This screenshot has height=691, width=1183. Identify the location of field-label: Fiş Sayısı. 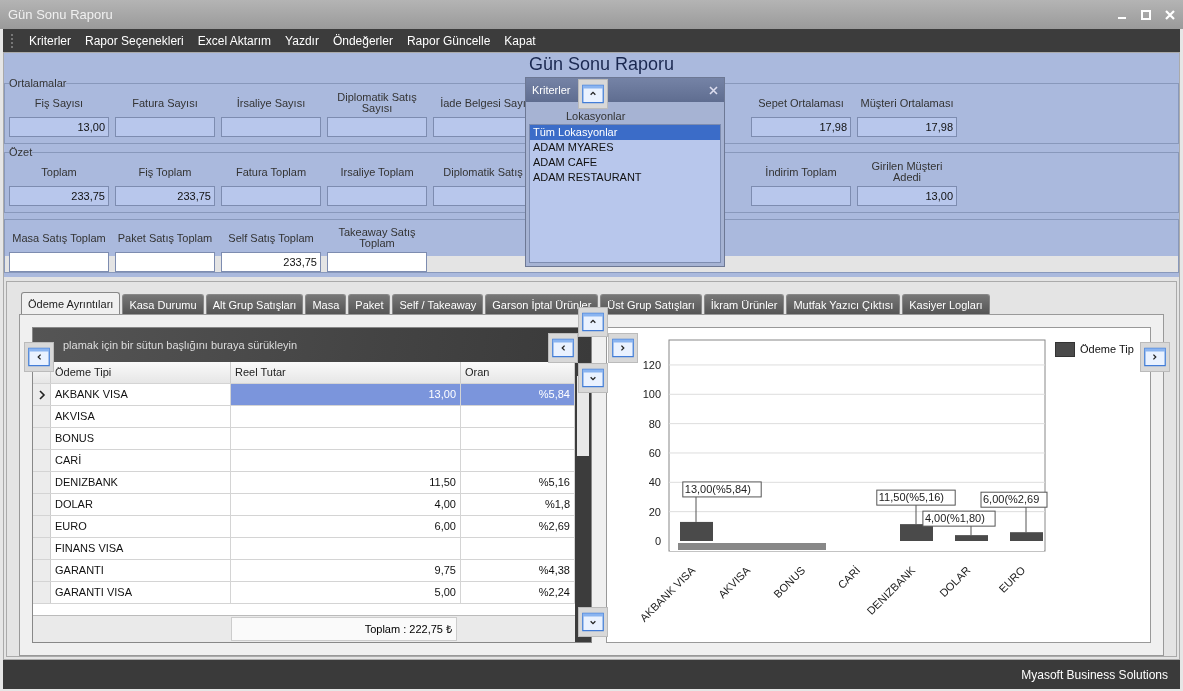
(59, 103).